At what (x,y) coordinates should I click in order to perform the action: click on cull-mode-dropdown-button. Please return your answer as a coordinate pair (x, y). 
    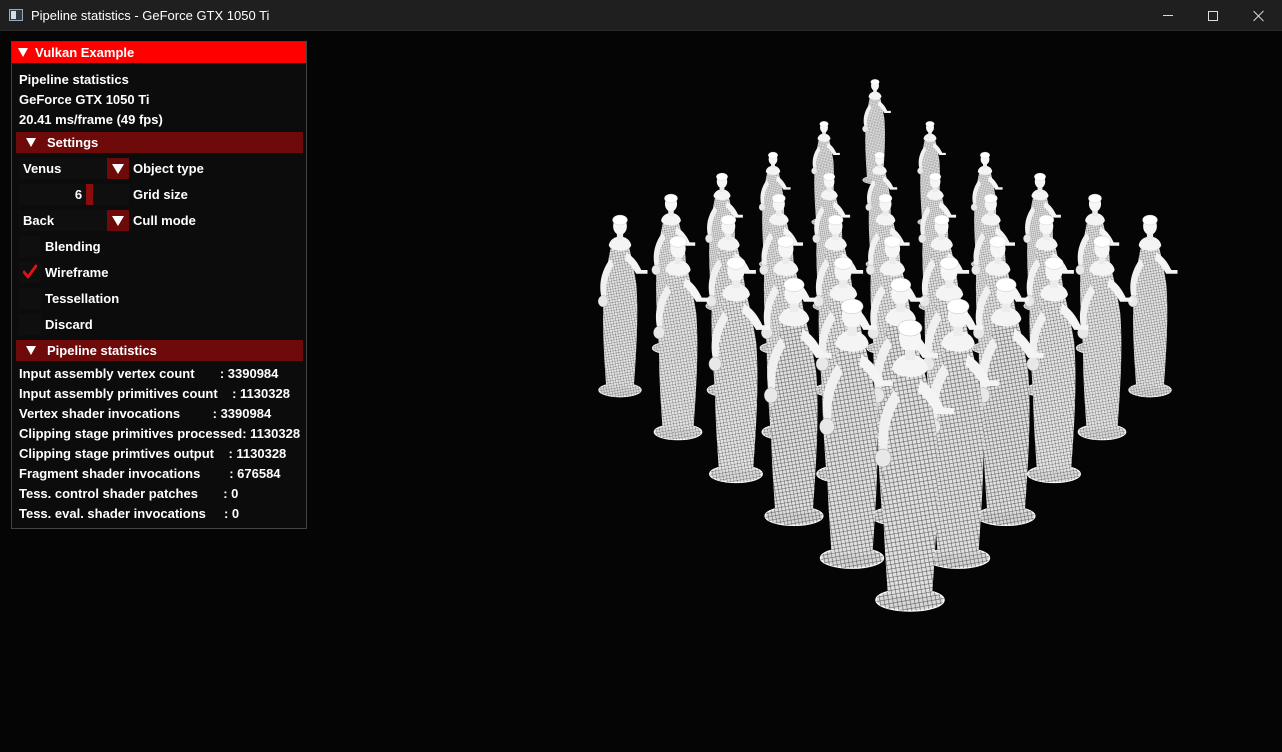
    Looking at the image, I should click on (118, 220).